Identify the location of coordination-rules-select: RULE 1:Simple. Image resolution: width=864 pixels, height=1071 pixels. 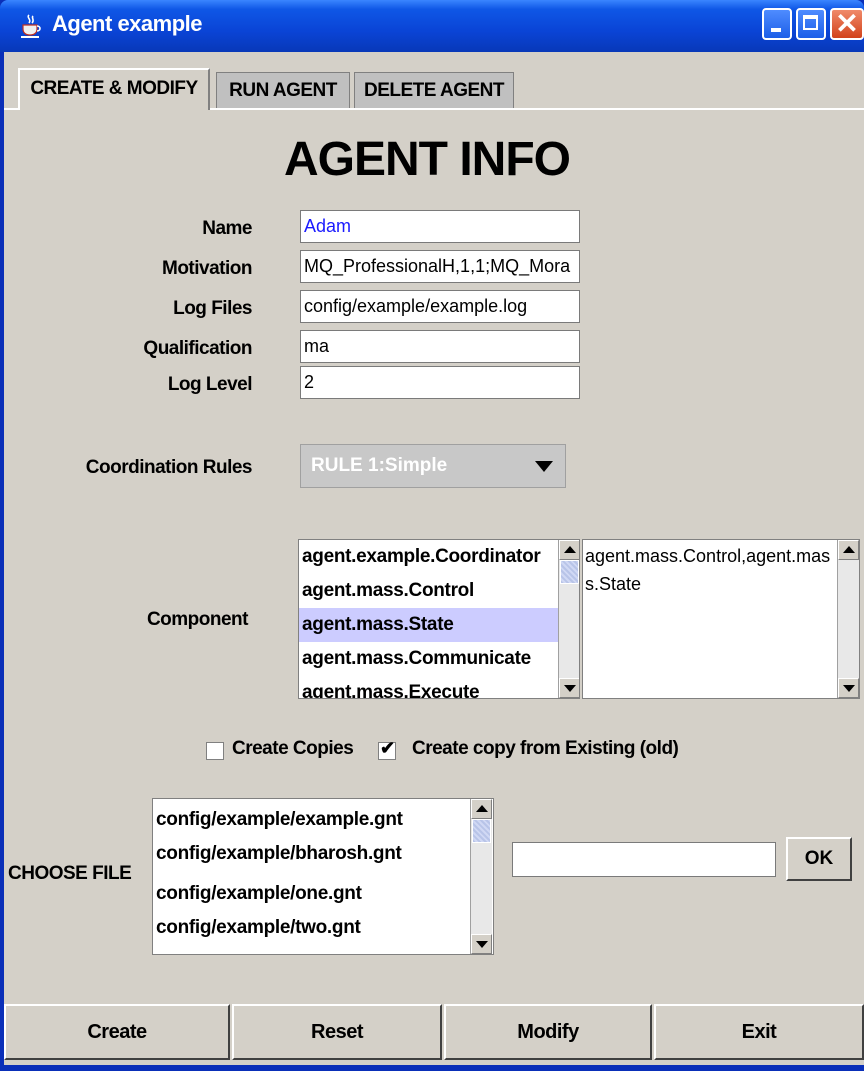
(433, 466).